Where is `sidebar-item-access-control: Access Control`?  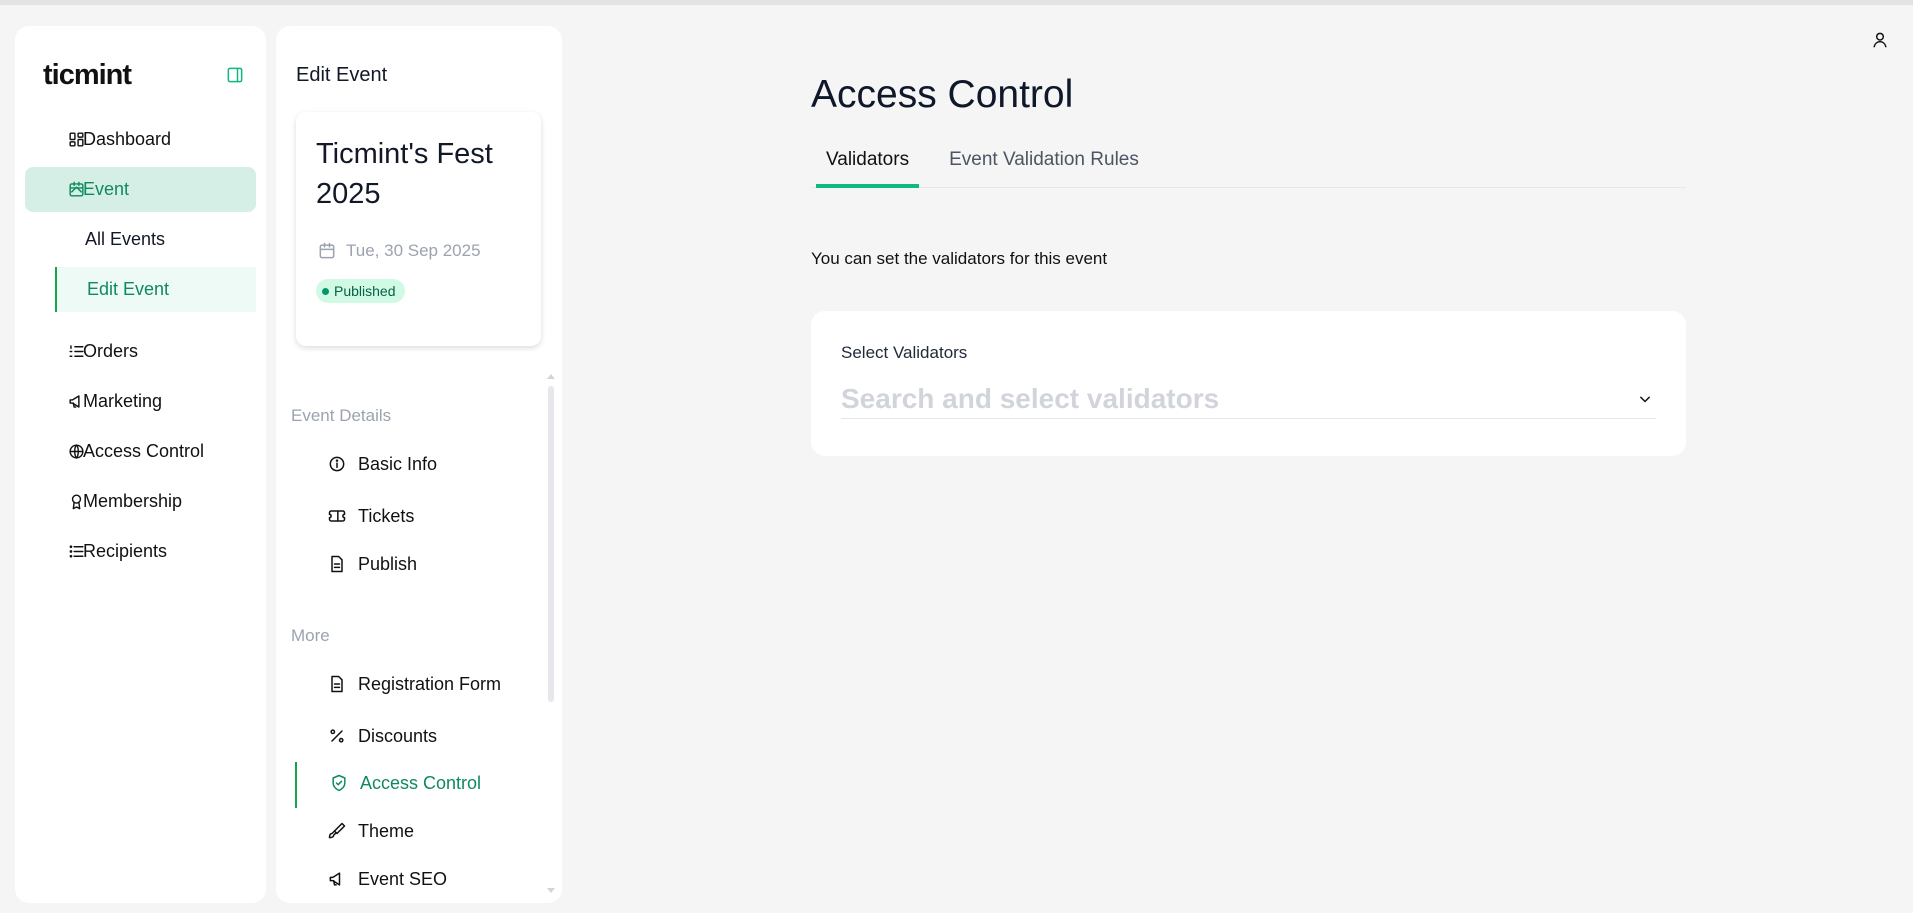
sidebar-item-access-control: Access Control is located at coordinates (140, 451).